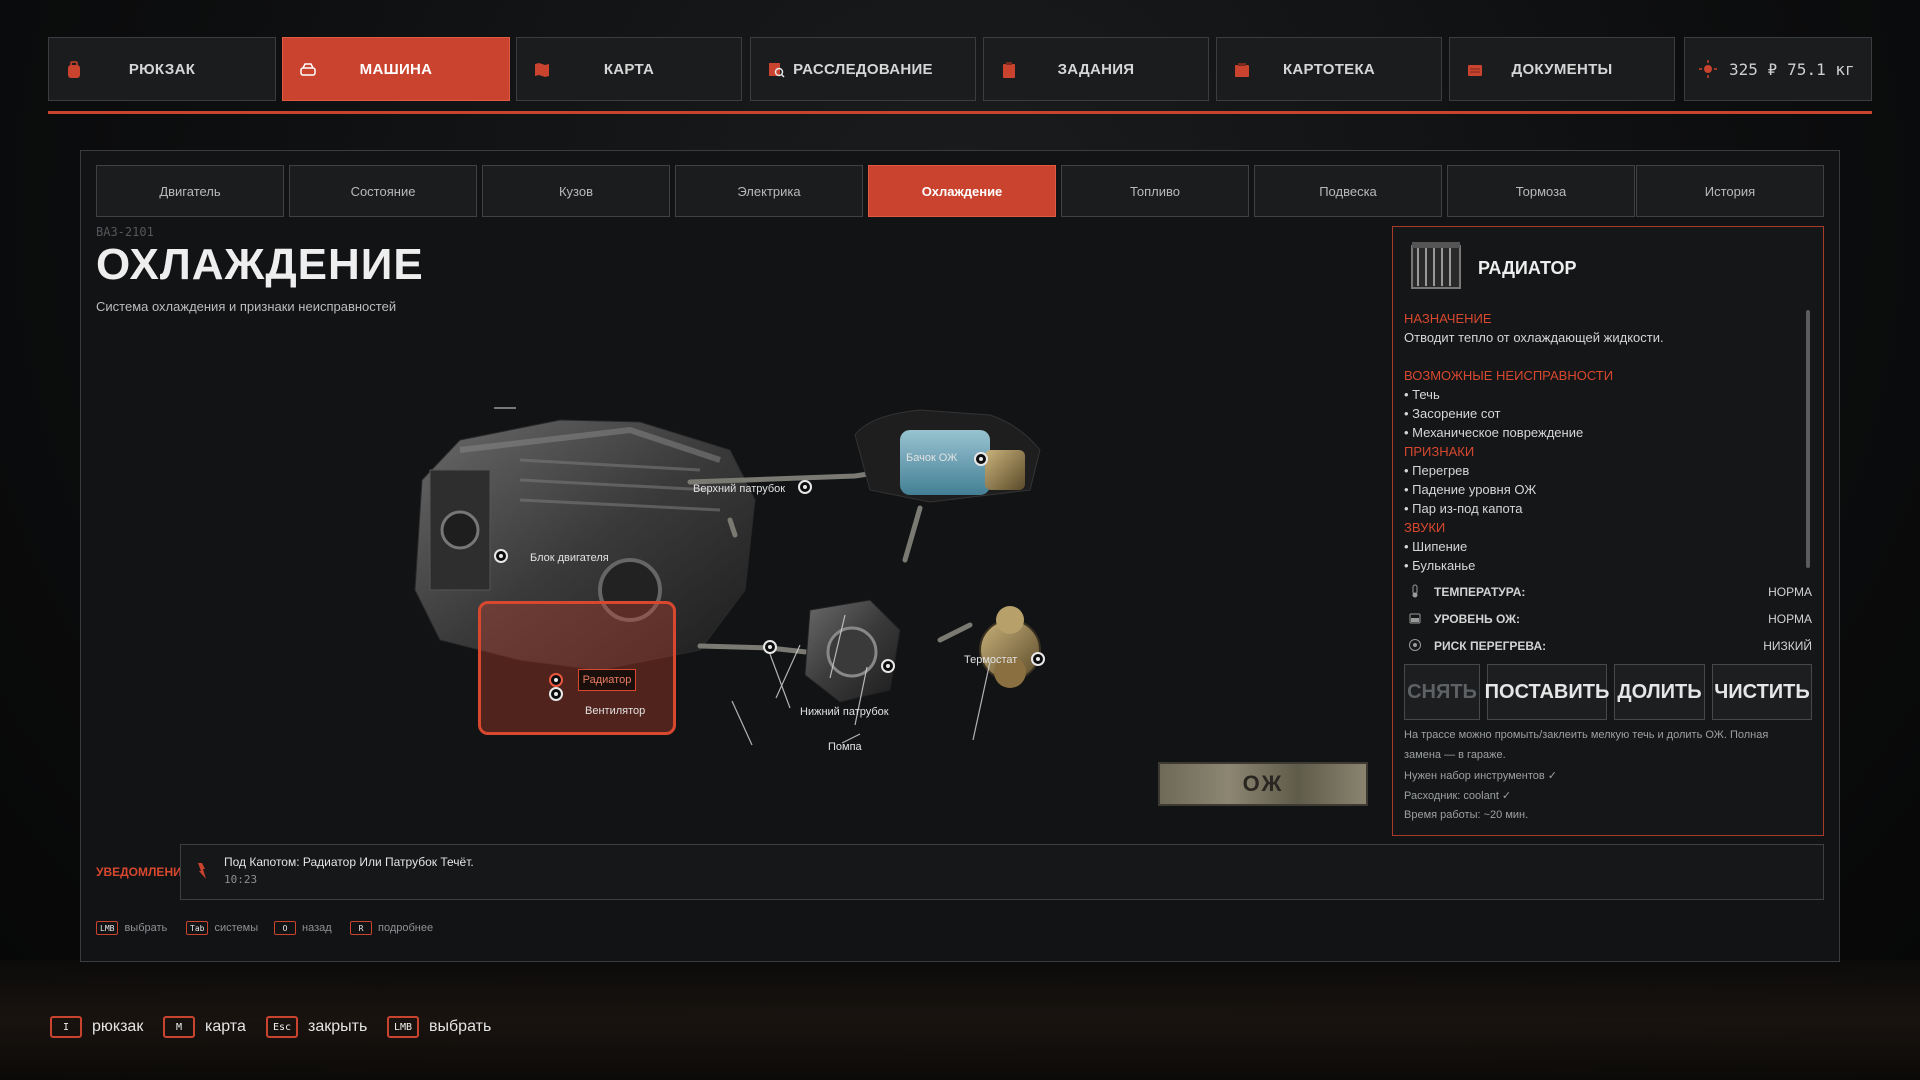  I want to click on stat-value: НОРМА, so click(1790, 592).